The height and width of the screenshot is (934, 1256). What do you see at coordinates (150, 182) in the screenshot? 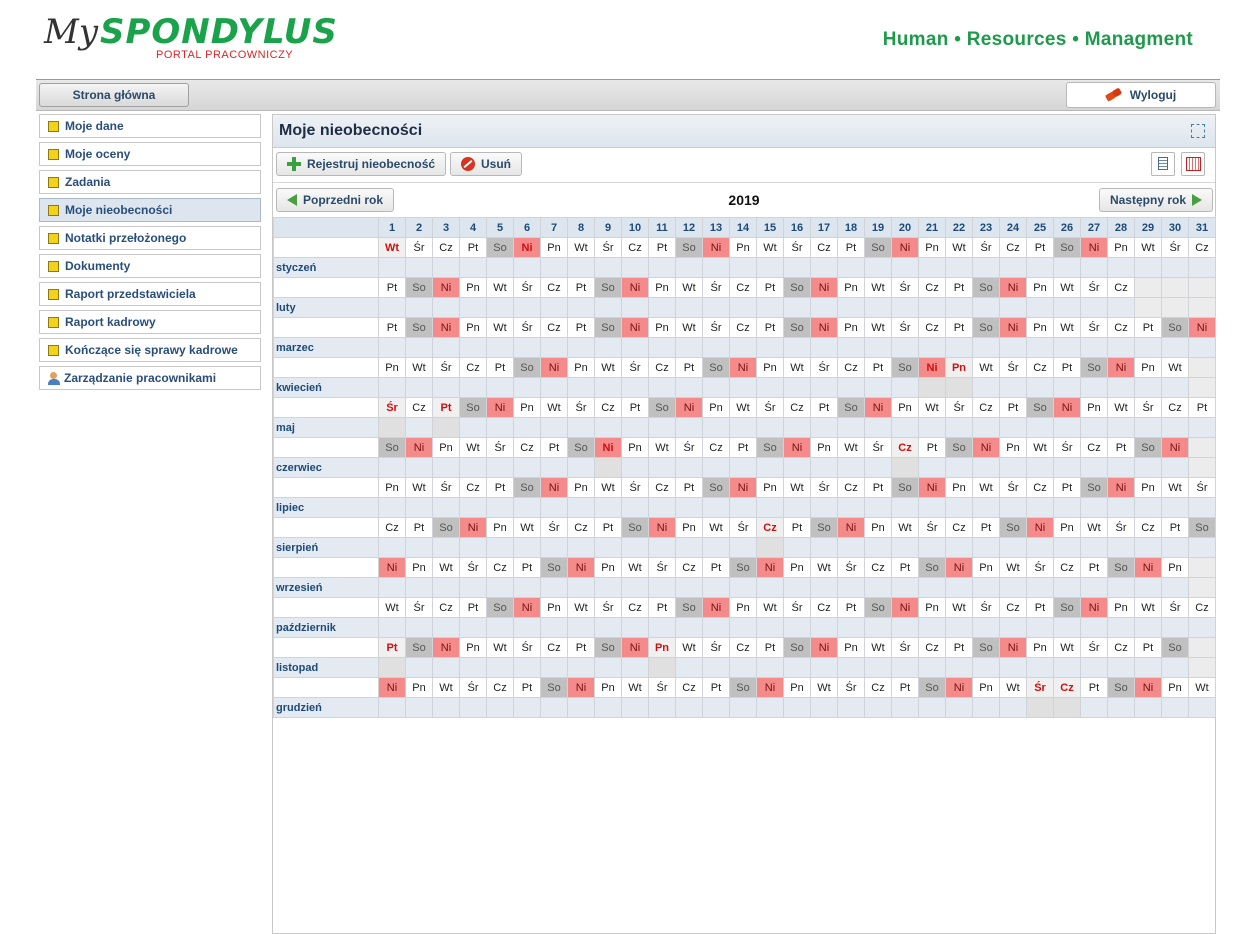
I see `sidebar-item: Zadania` at bounding box center [150, 182].